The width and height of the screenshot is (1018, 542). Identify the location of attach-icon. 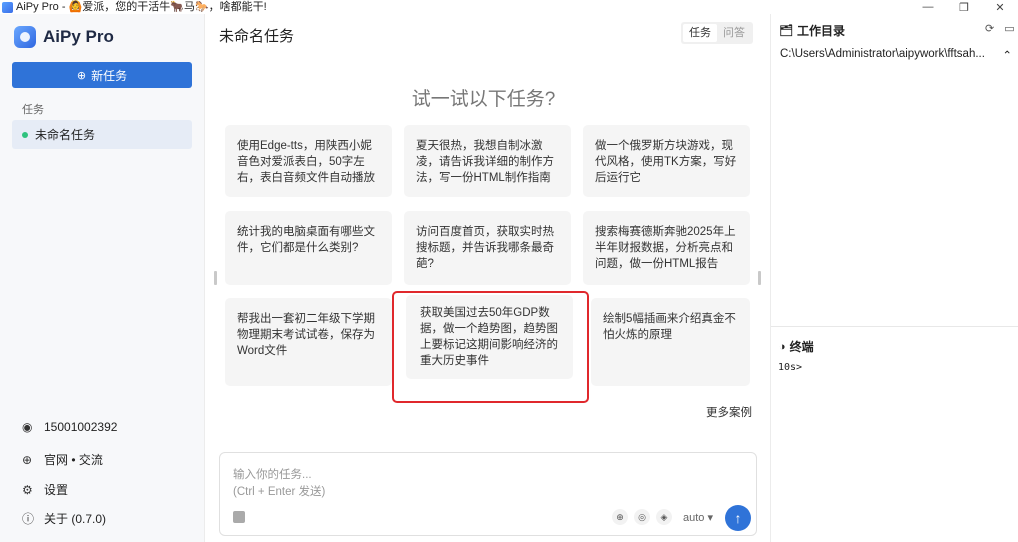
(239, 517).